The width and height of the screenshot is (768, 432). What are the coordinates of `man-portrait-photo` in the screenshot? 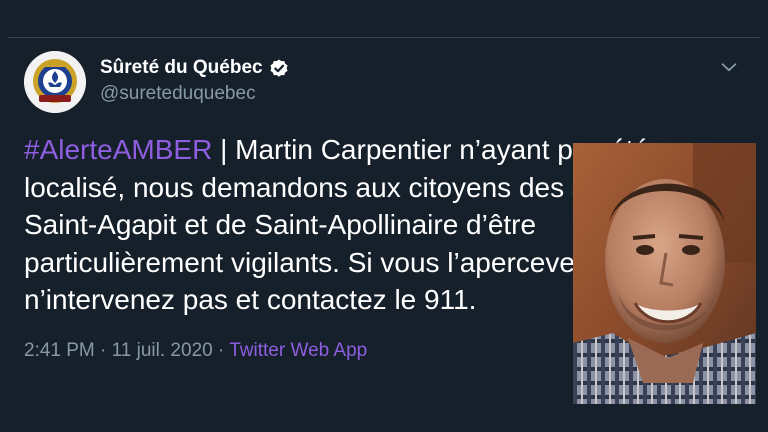 It's located at (664, 273).